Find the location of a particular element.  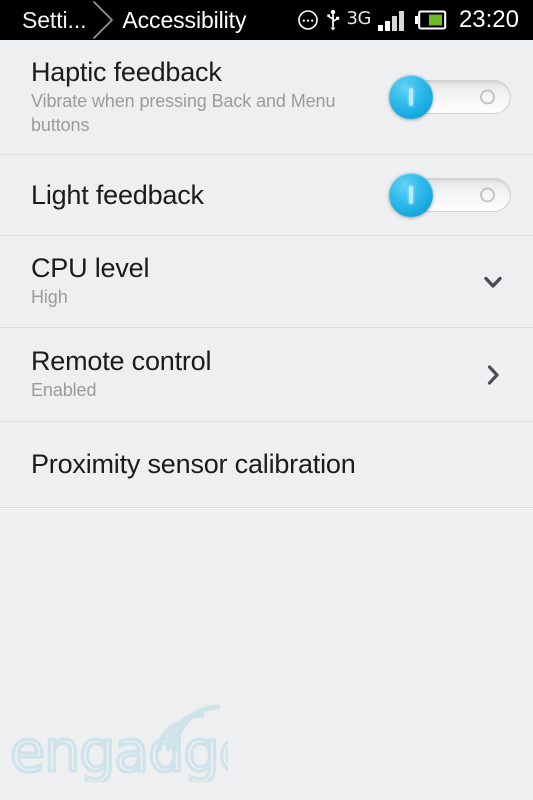

row-subtitle: Enabled is located at coordinates (64, 390).